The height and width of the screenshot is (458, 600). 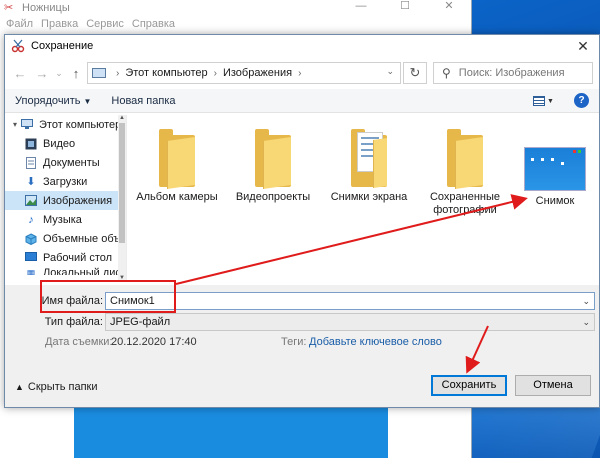 I want to click on dialog-titlebar: Сохранение, so click(x=302, y=46).